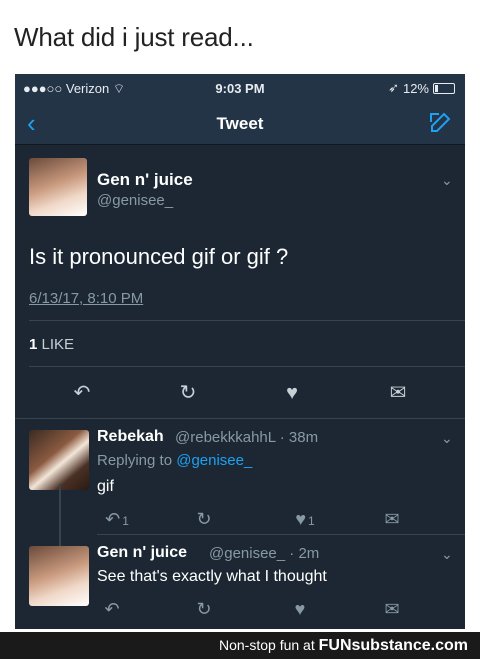  I want to click on battery-icon, so click(444, 88).